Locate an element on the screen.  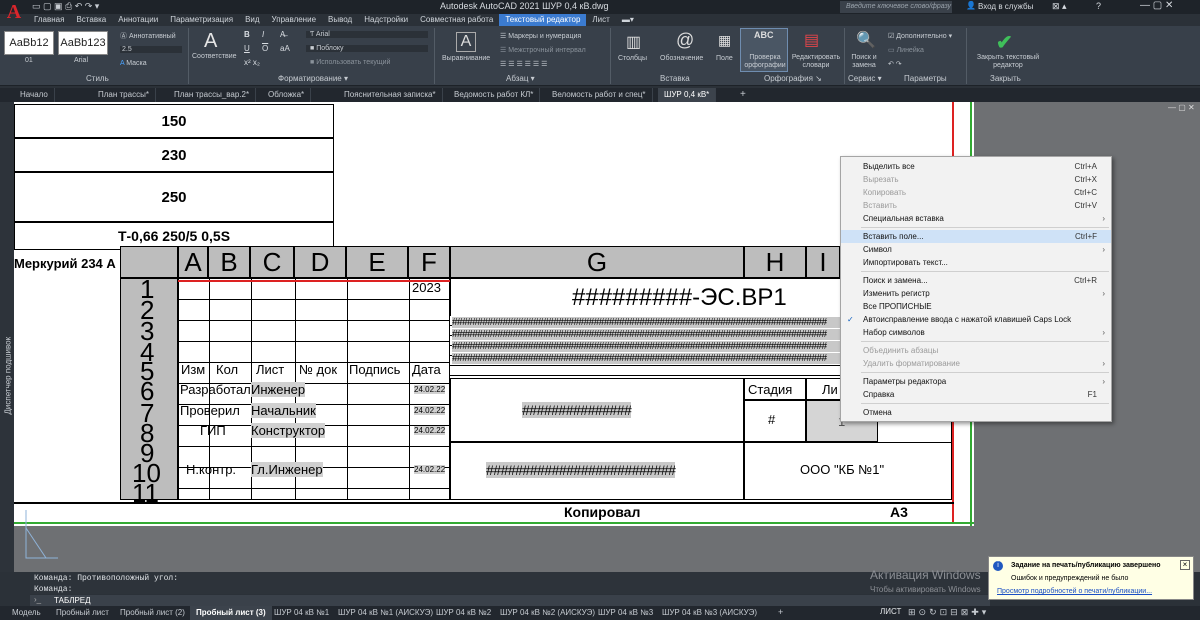
close-editor-label: Закрыть текстовый редактор is located at coordinates (1008, 62).